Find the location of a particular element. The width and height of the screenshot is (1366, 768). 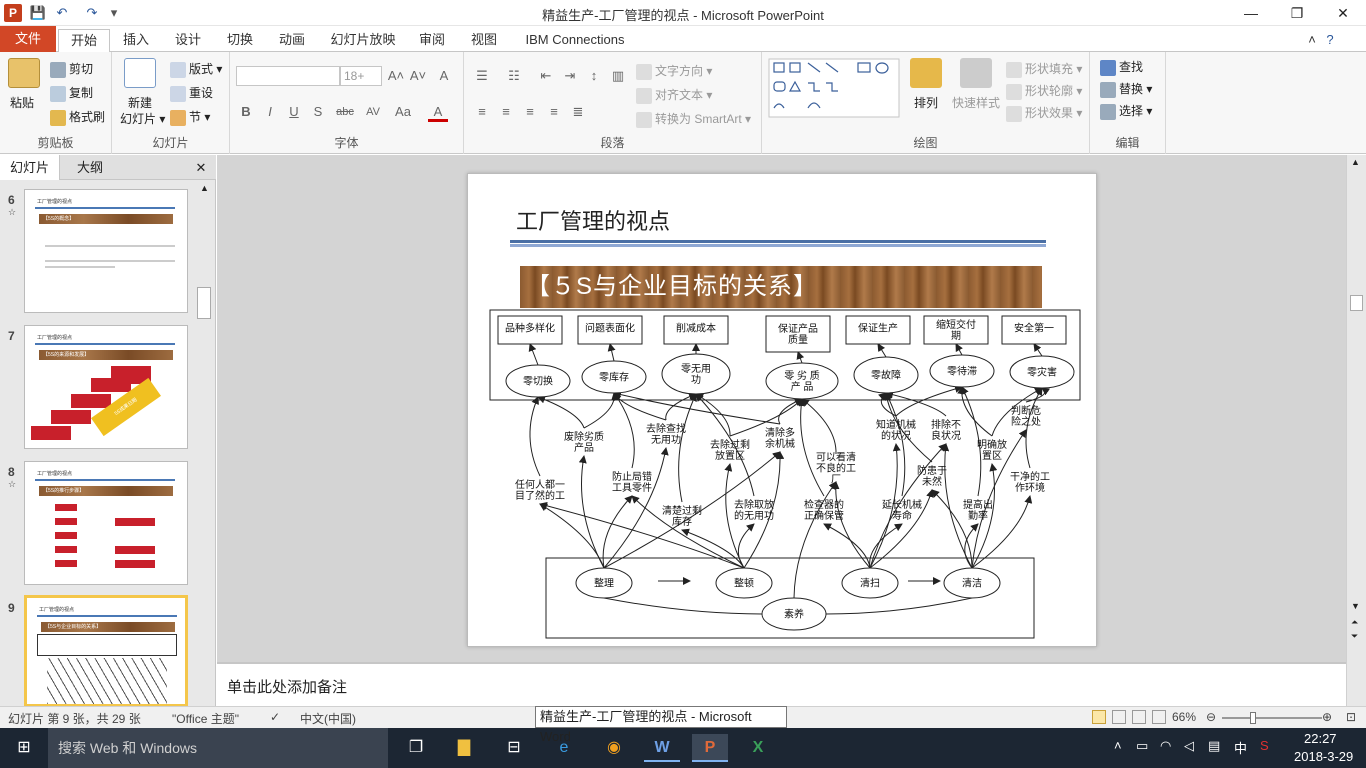

zoom-slider-thumb is located at coordinates (1253, 718).